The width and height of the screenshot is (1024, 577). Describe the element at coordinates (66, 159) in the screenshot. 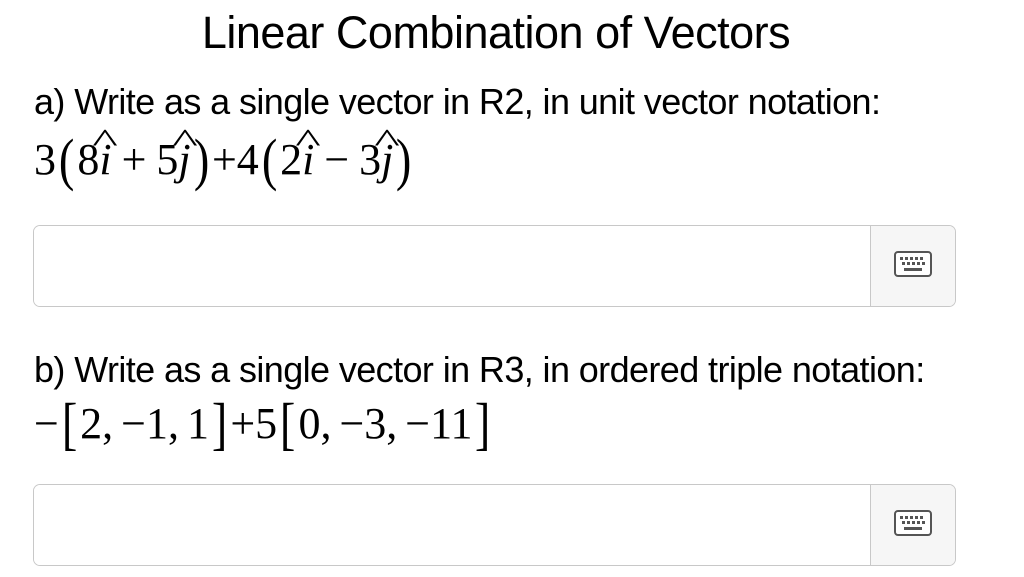

I see `a-open-paren-1: (` at that location.